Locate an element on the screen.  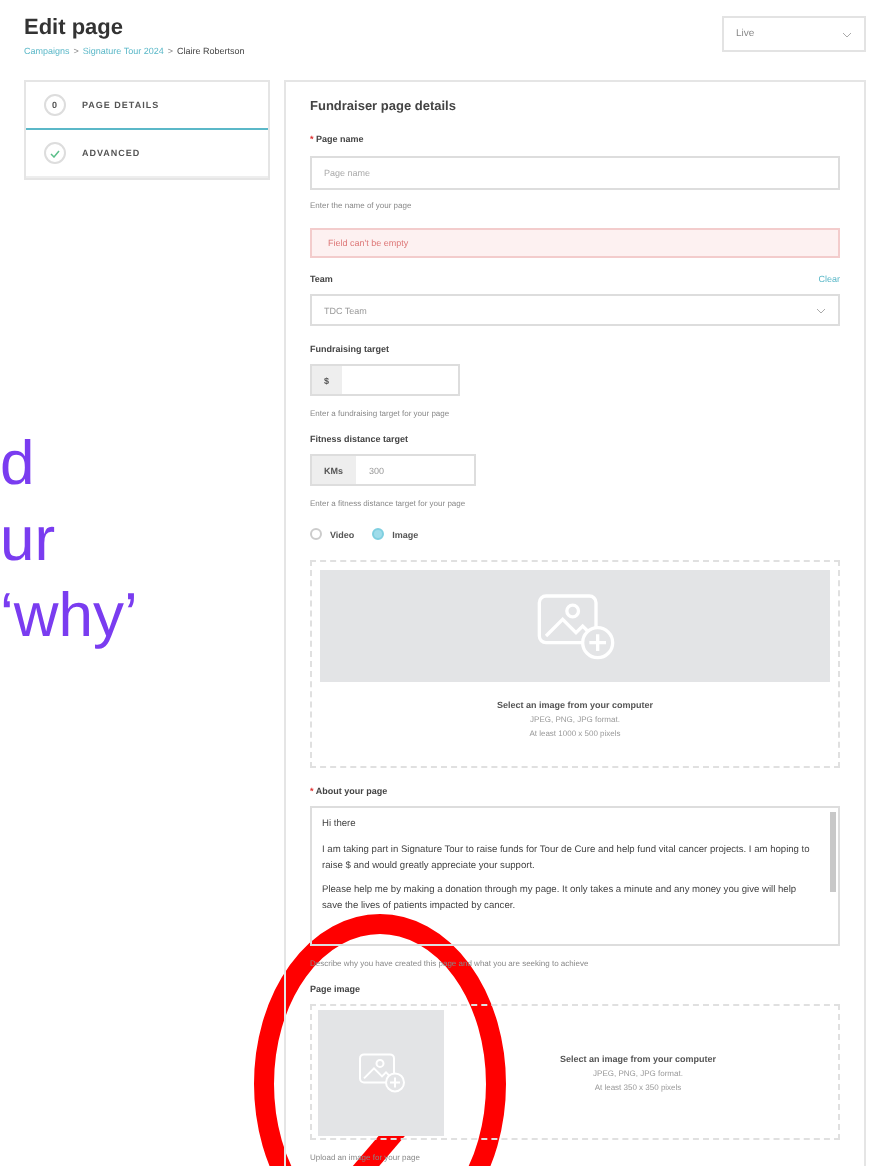
slide-text: ur is located at coordinates (28, 539).